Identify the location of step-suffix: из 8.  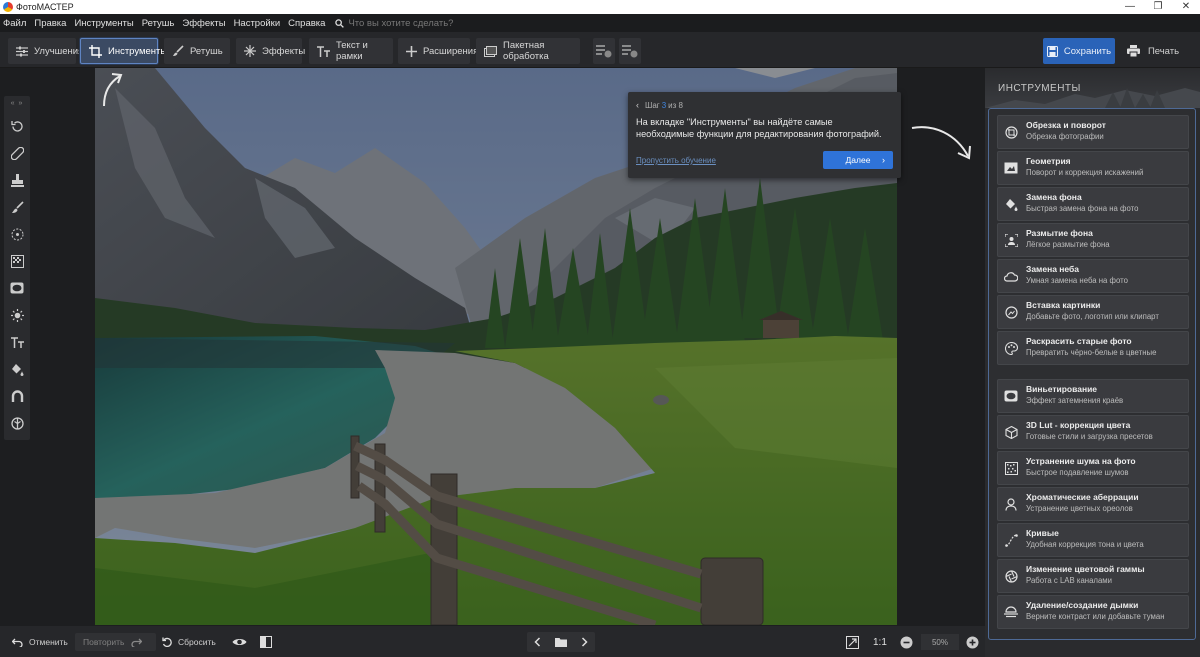
(675, 105).